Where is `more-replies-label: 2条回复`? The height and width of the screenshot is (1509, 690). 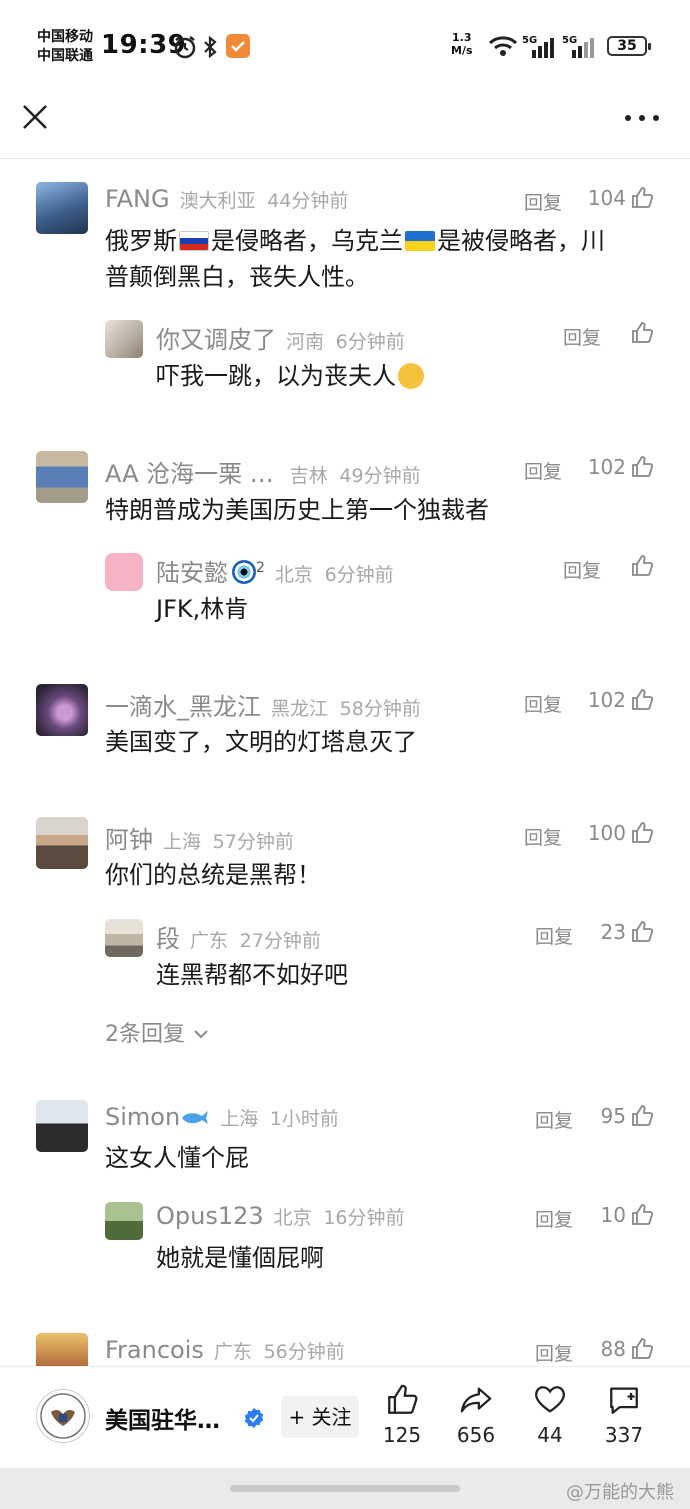 more-replies-label: 2条回复 is located at coordinates (145, 1034).